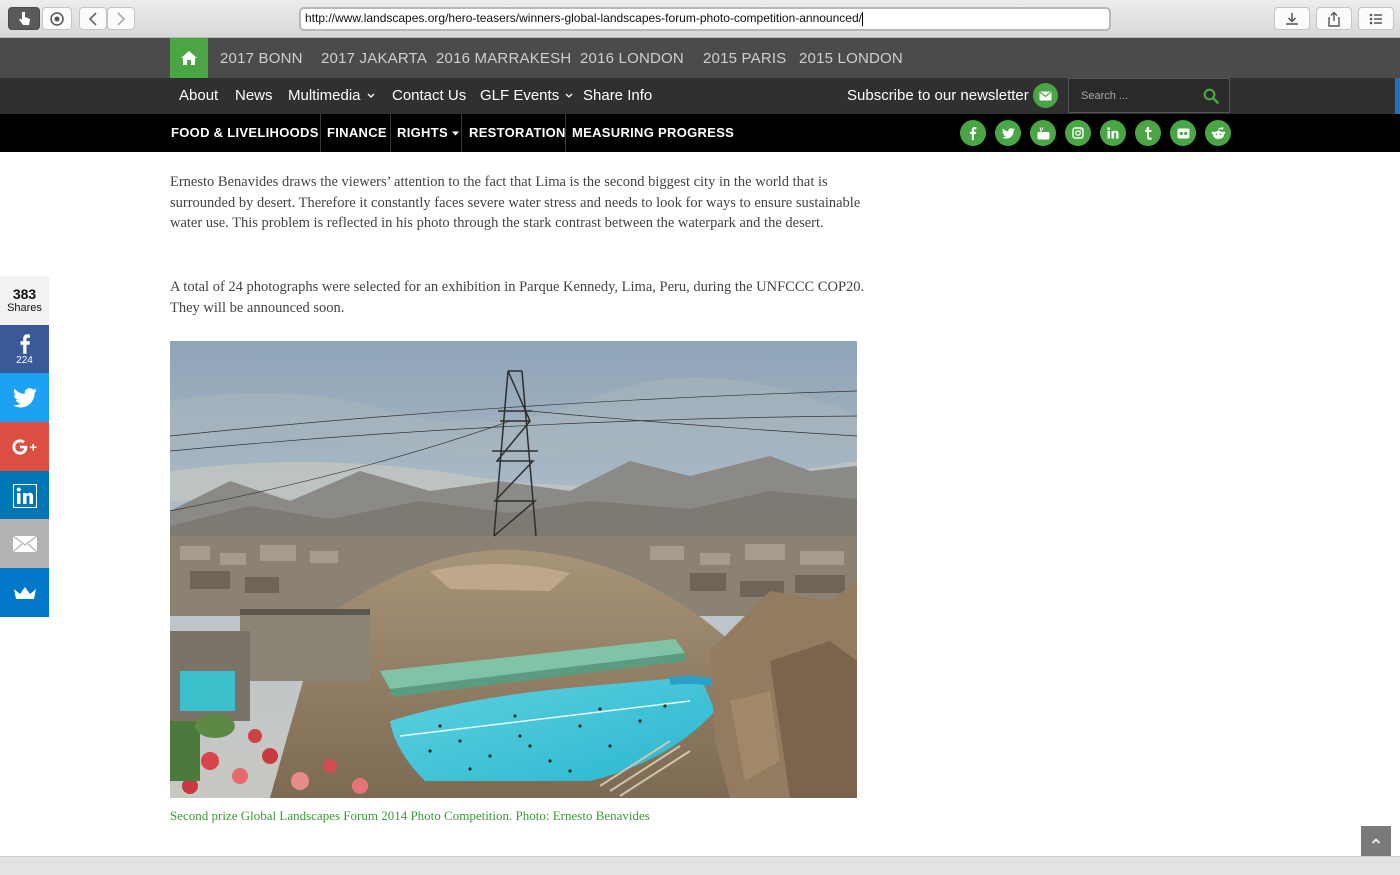 The width and height of the screenshot is (1400, 875). What do you see at coordinates (632, 58) in the screenshot?
I see `year-link-2016-london: 2016 LONDON` at bounding box center [632, 58].